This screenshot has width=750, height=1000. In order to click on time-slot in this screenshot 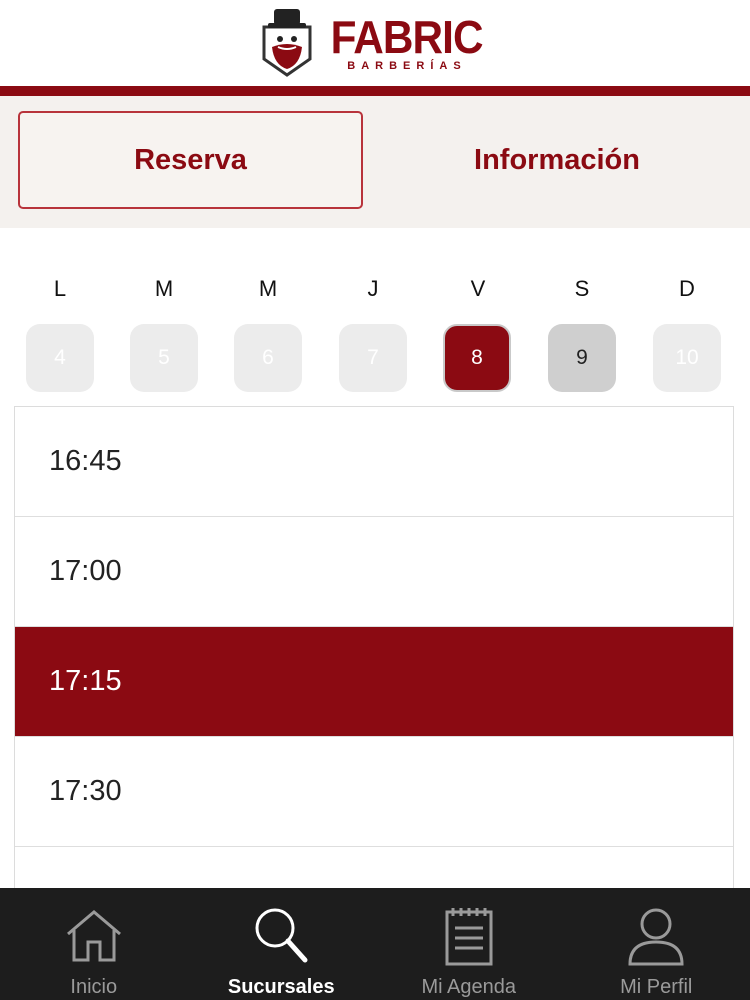, I will do `click(374, 868)`.